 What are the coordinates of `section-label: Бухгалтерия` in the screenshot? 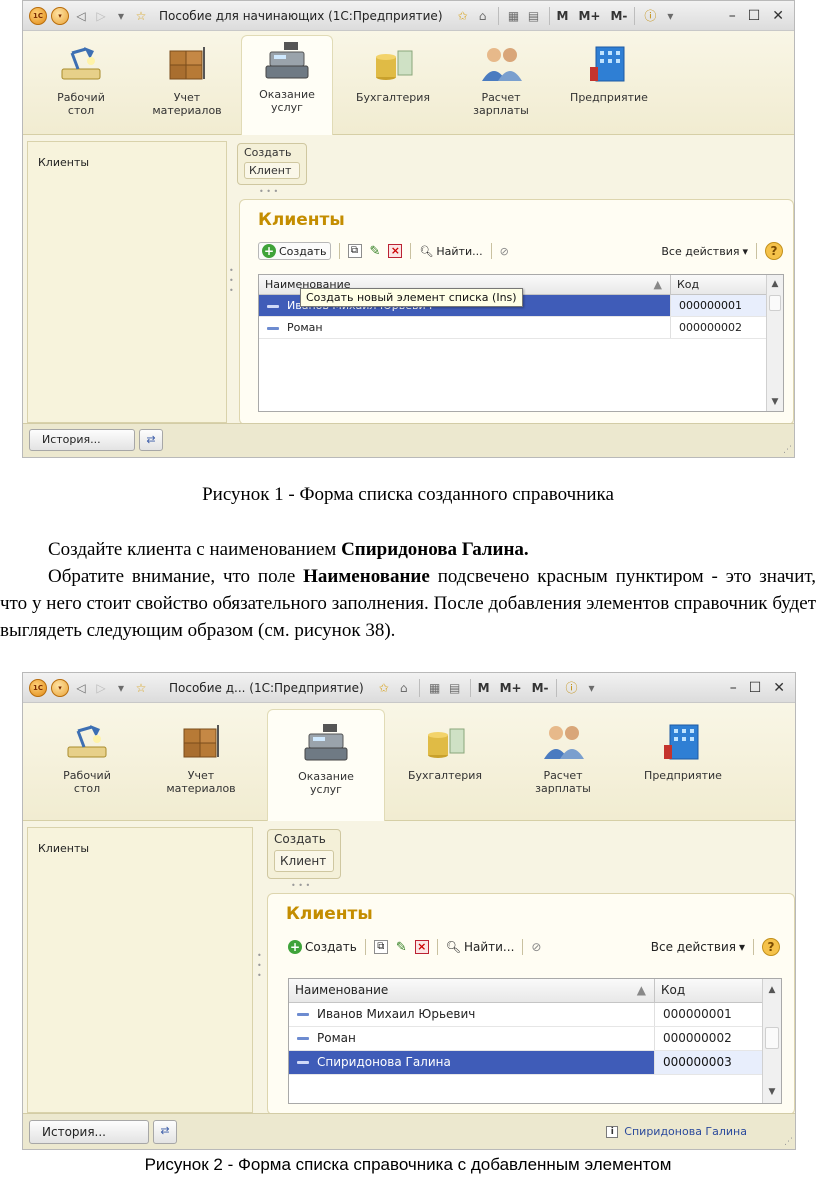 It's located at (393, 97).